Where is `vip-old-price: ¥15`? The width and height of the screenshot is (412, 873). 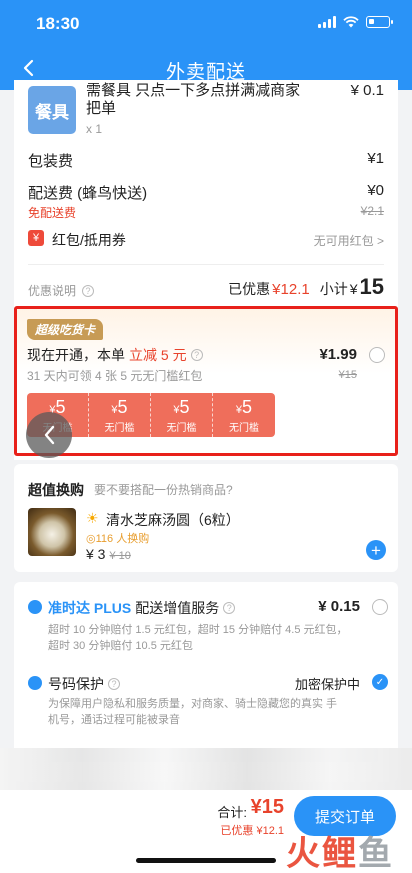
vip-old-price: ¥15 is located at coordinates (347, 375).